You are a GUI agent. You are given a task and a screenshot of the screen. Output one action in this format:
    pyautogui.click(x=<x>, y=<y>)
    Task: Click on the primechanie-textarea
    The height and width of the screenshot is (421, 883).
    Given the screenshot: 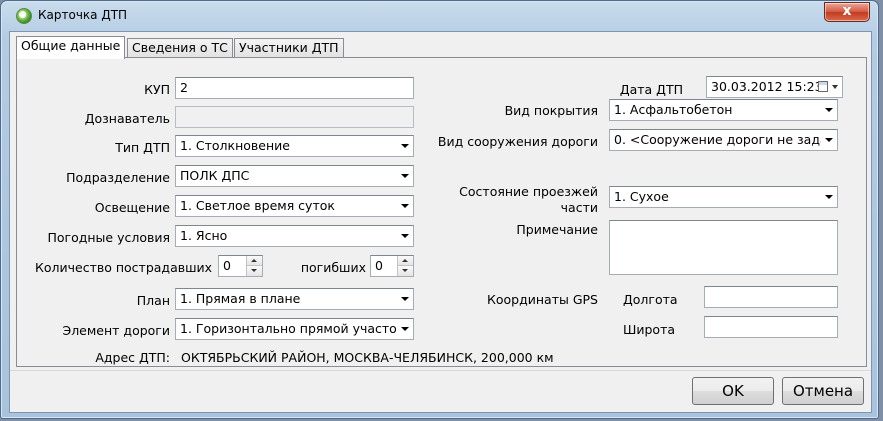 What is the action you would take?
    pyautogui.click(x=723, y=247)
    